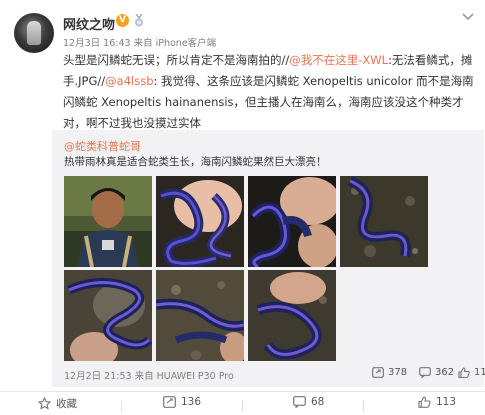 Image resolution: width=485 pixels, height=415 pixels. I want to click on like-button: 113, so click(437, 402).